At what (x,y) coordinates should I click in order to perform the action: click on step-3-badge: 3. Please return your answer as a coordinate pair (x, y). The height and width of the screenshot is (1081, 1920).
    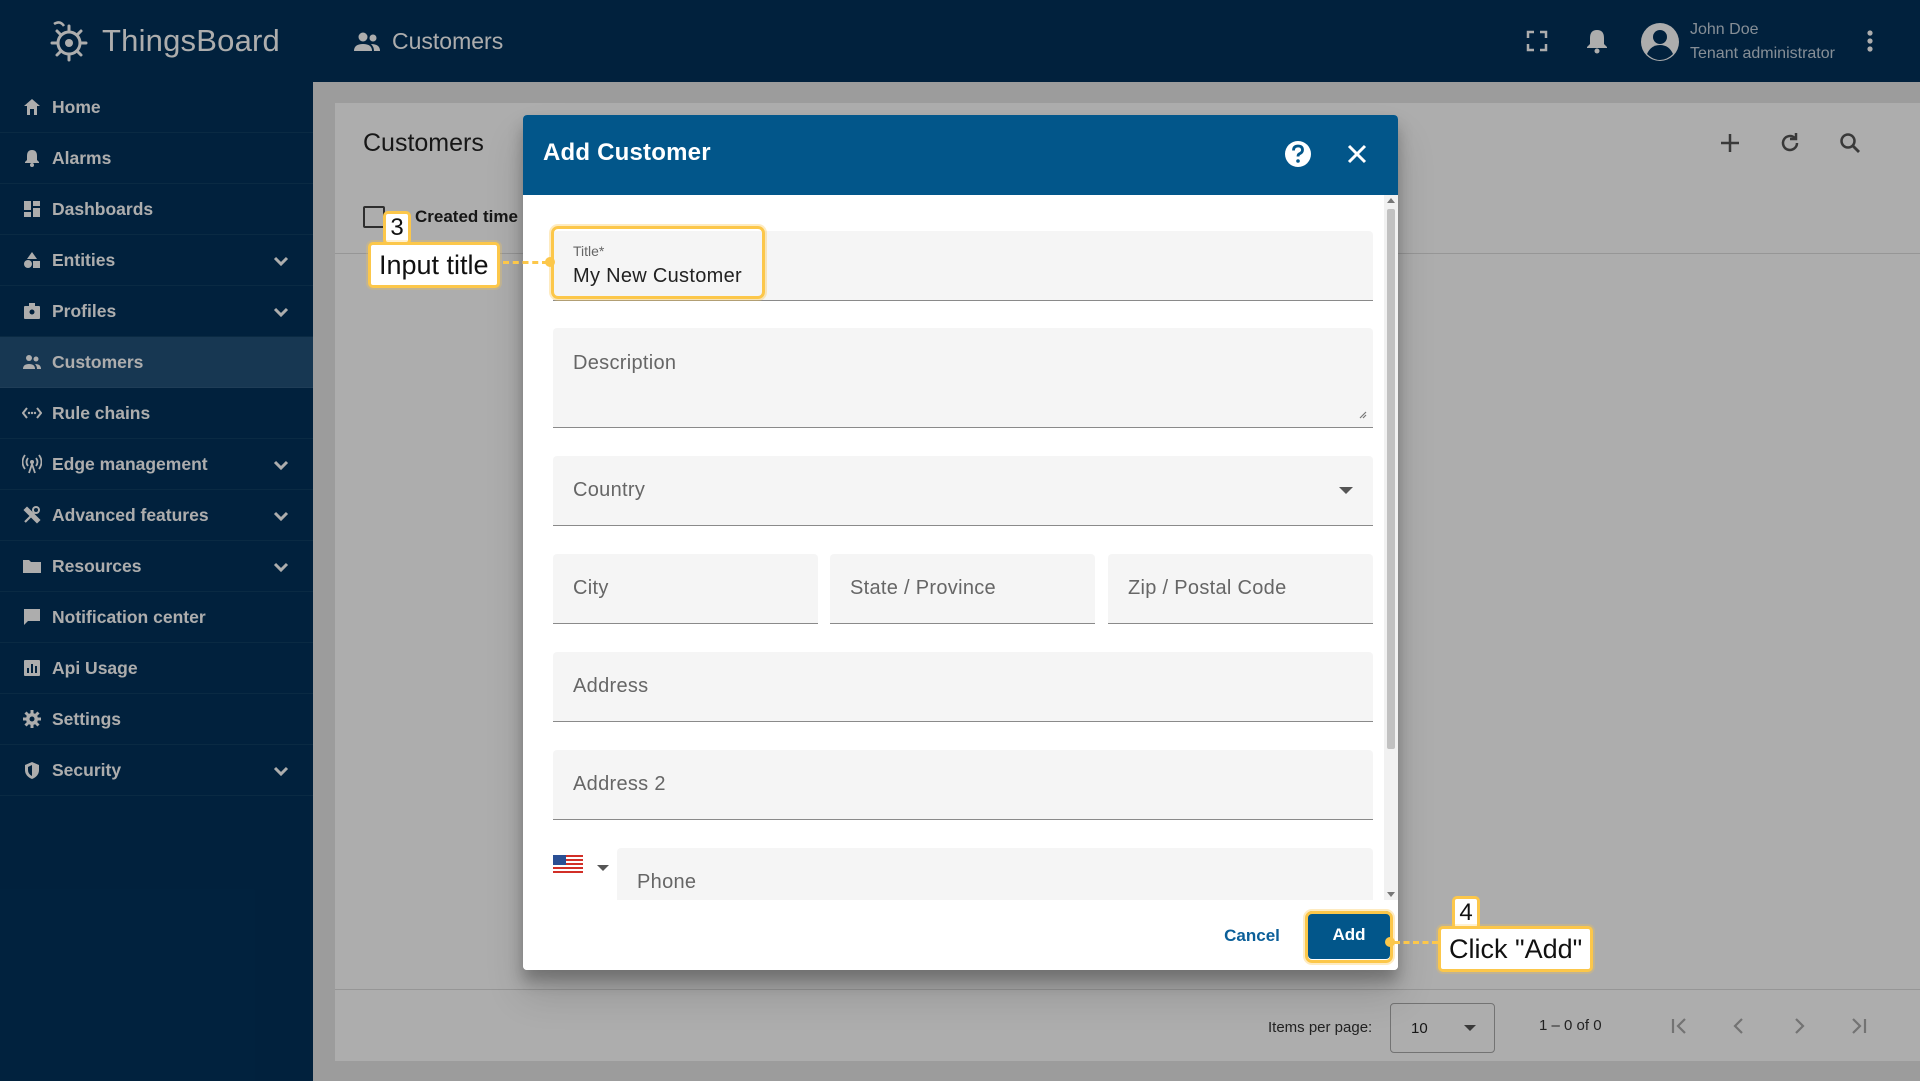
    Looking at the image, I should click on (397, 228).